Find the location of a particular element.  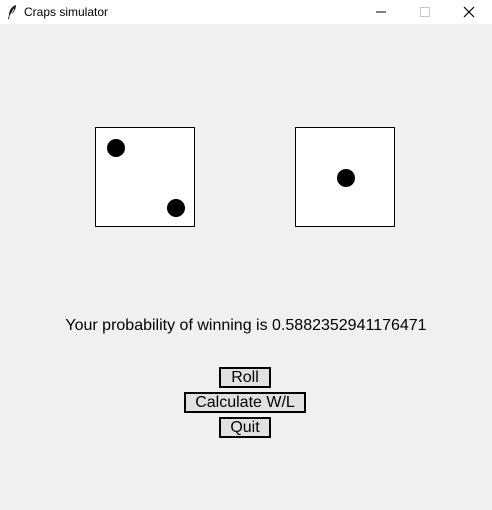

feather-icon is located at coordinates (12, 12).